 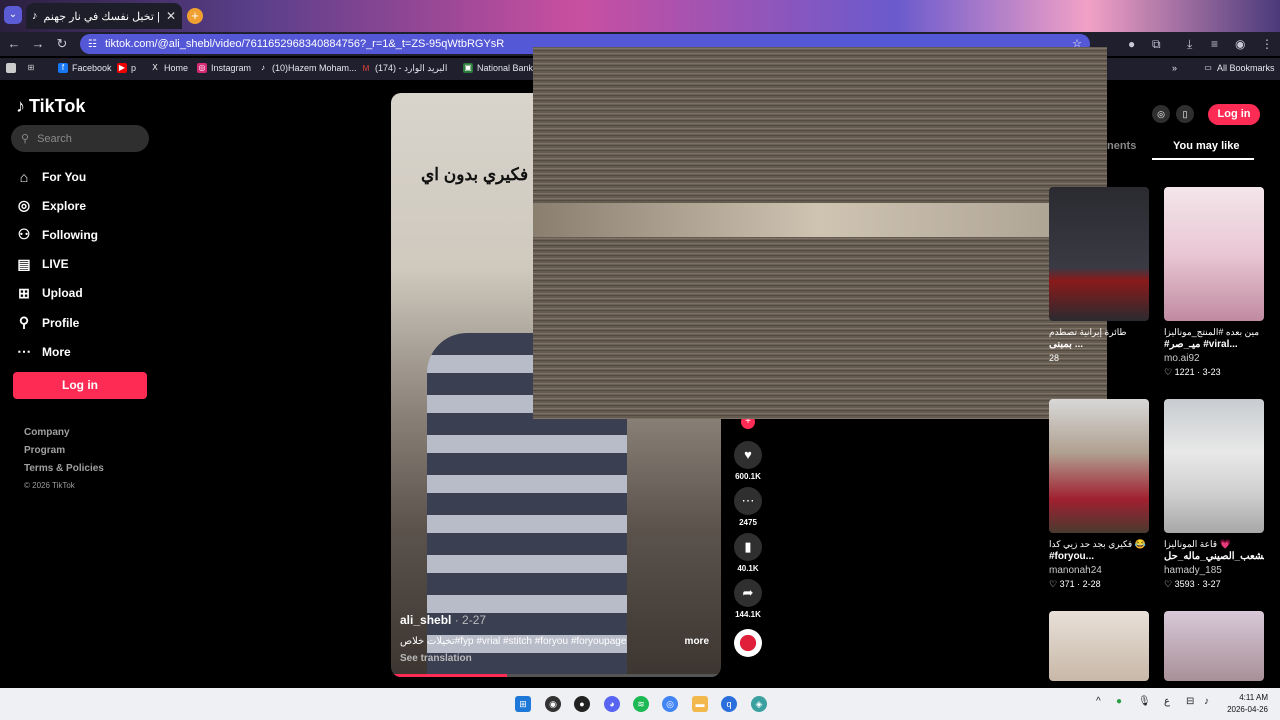 I want to click on reading-list-icon: ≡, so click(x=1214, y=44).